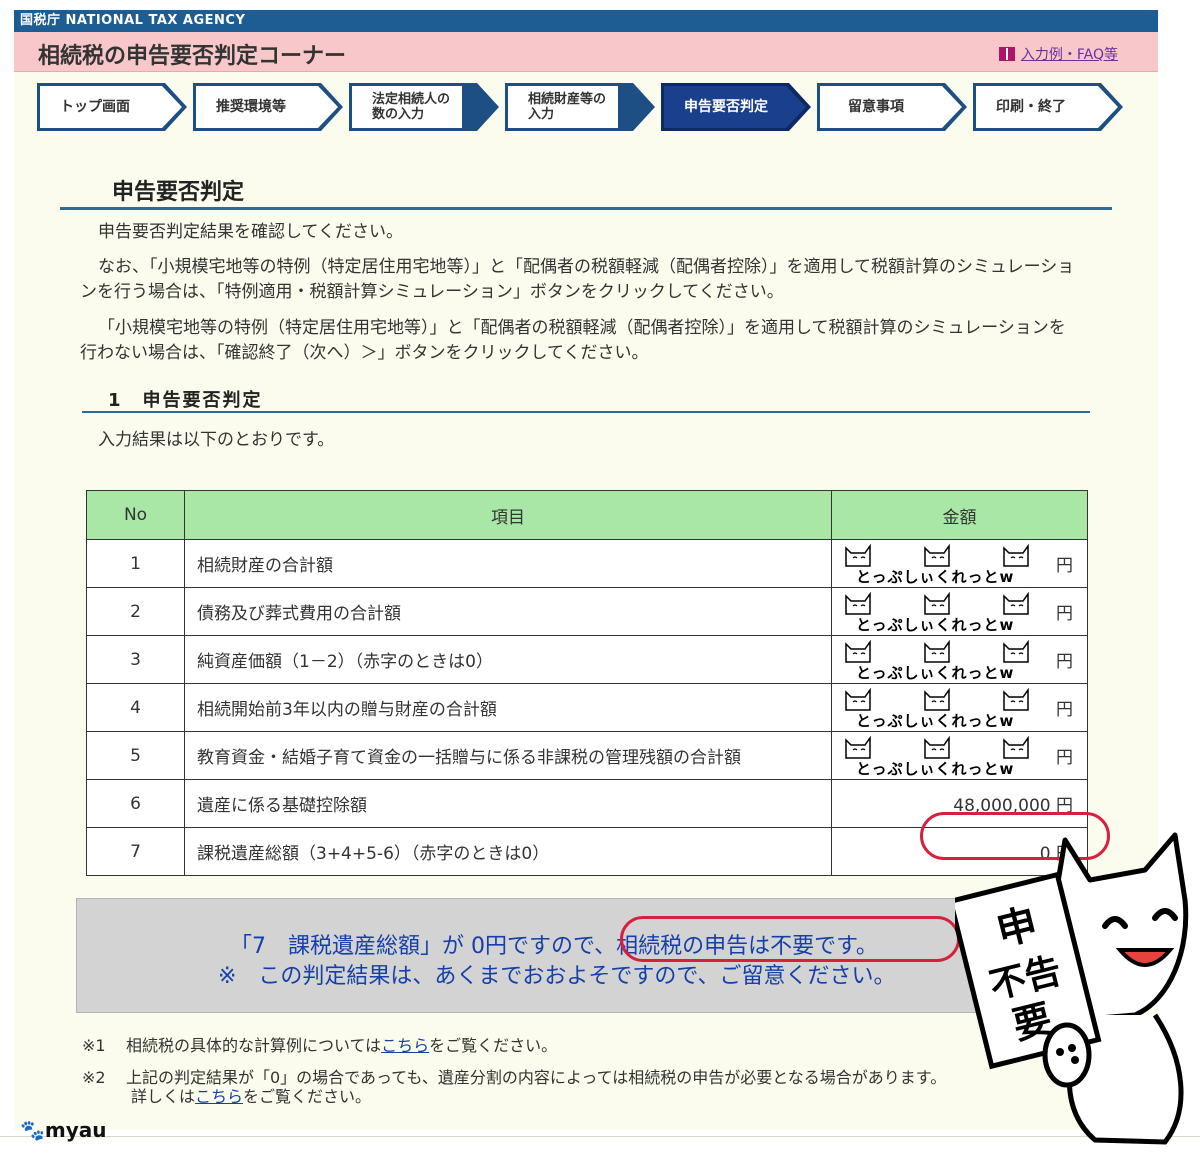 This screenshot has height=1155, width=1200. I want to click on faq-link: 入力例・FAQ等, so click(1058, 54).